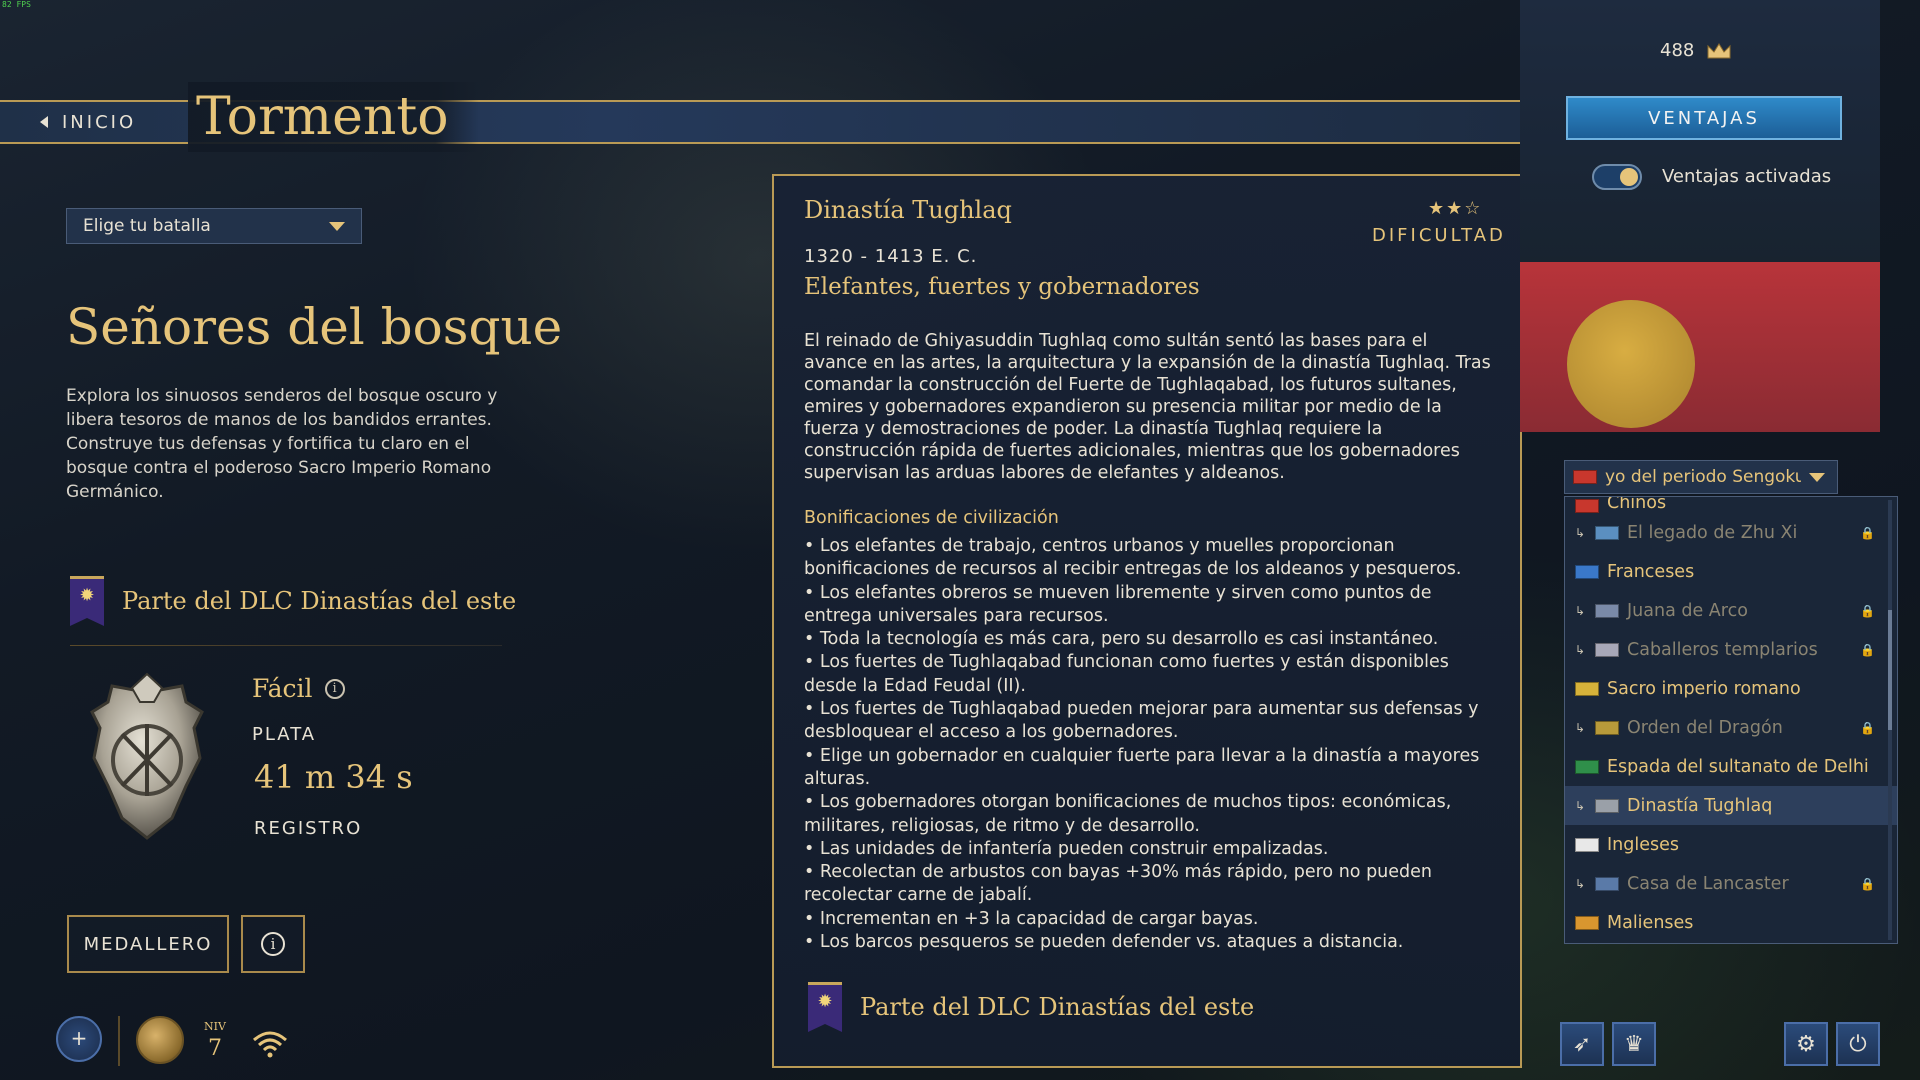 Image resolution: width=1920 pixels, height=1080 pixels. I want to click on info-icon: i, so click(334, 688).